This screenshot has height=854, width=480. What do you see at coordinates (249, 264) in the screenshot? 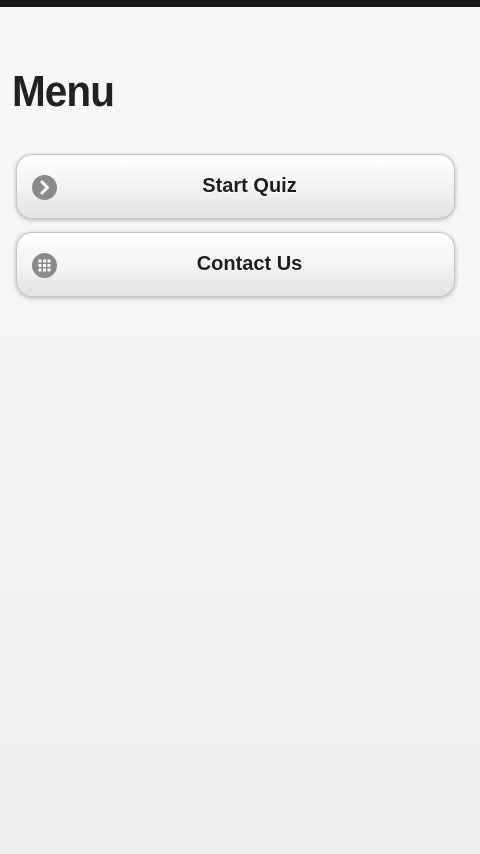
I see `contact-us-label: Contact Us` at bounding box center [249, 264].